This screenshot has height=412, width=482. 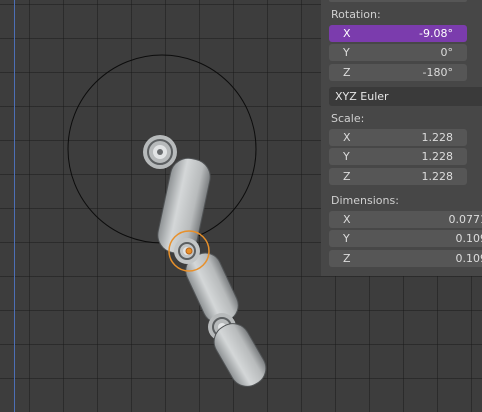 What do you see at coordinates (347, 72) in the screenshot?
I see `rotation-z-label: Z` at bounding box center [347, 72].